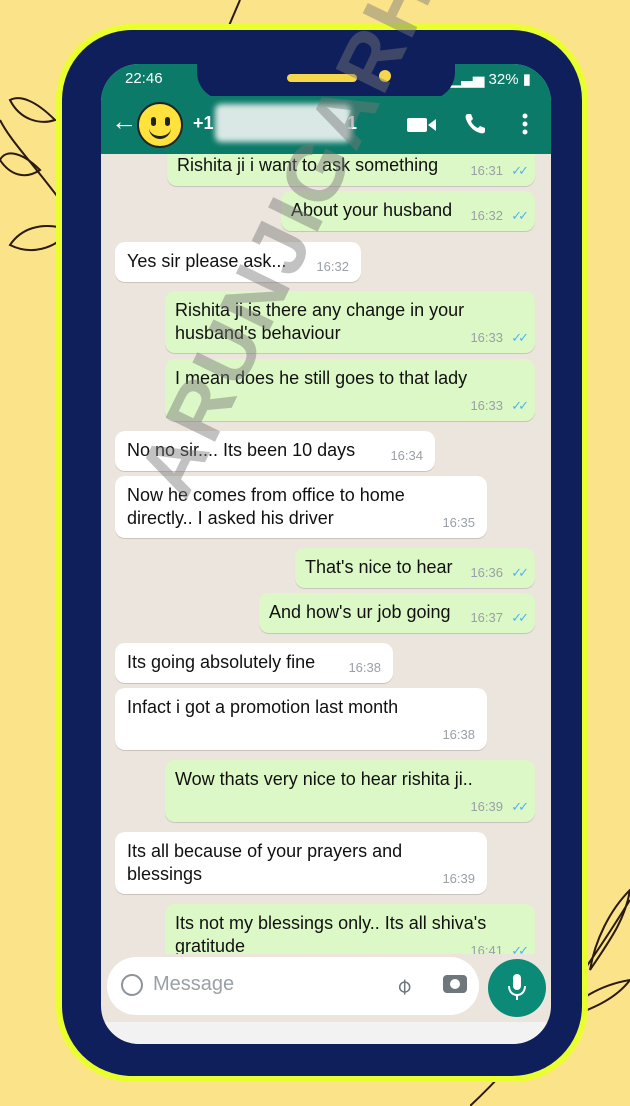 The image size is (630, 1106). What do you see at coordinates (404, 986) in the screenshot?
I see `attach-icon: ⌀` at bounding box center [404, 986].